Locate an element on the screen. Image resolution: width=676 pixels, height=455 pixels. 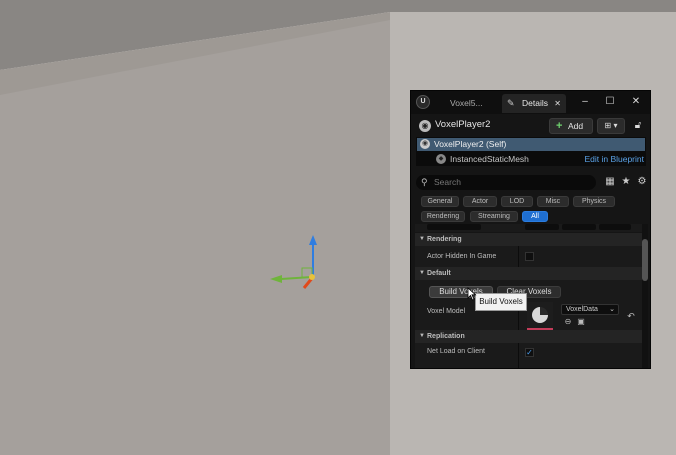
category-rendering-label: Rendering is located at coordinates (444, 239).